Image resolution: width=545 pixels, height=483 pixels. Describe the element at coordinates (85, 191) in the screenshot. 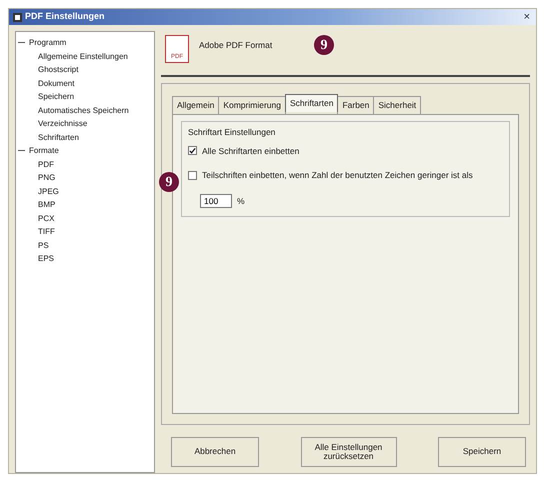

I see `tree-item: JPEG` at that location.